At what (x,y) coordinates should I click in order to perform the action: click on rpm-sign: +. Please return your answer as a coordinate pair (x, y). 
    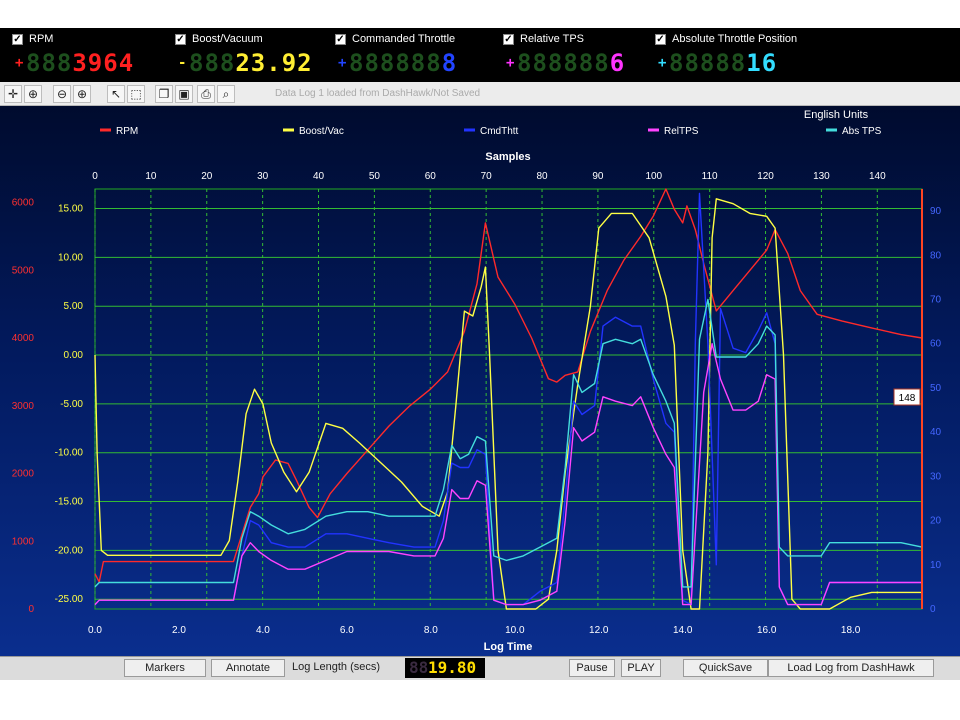
    Looking at the image, I should click on (19, 63).